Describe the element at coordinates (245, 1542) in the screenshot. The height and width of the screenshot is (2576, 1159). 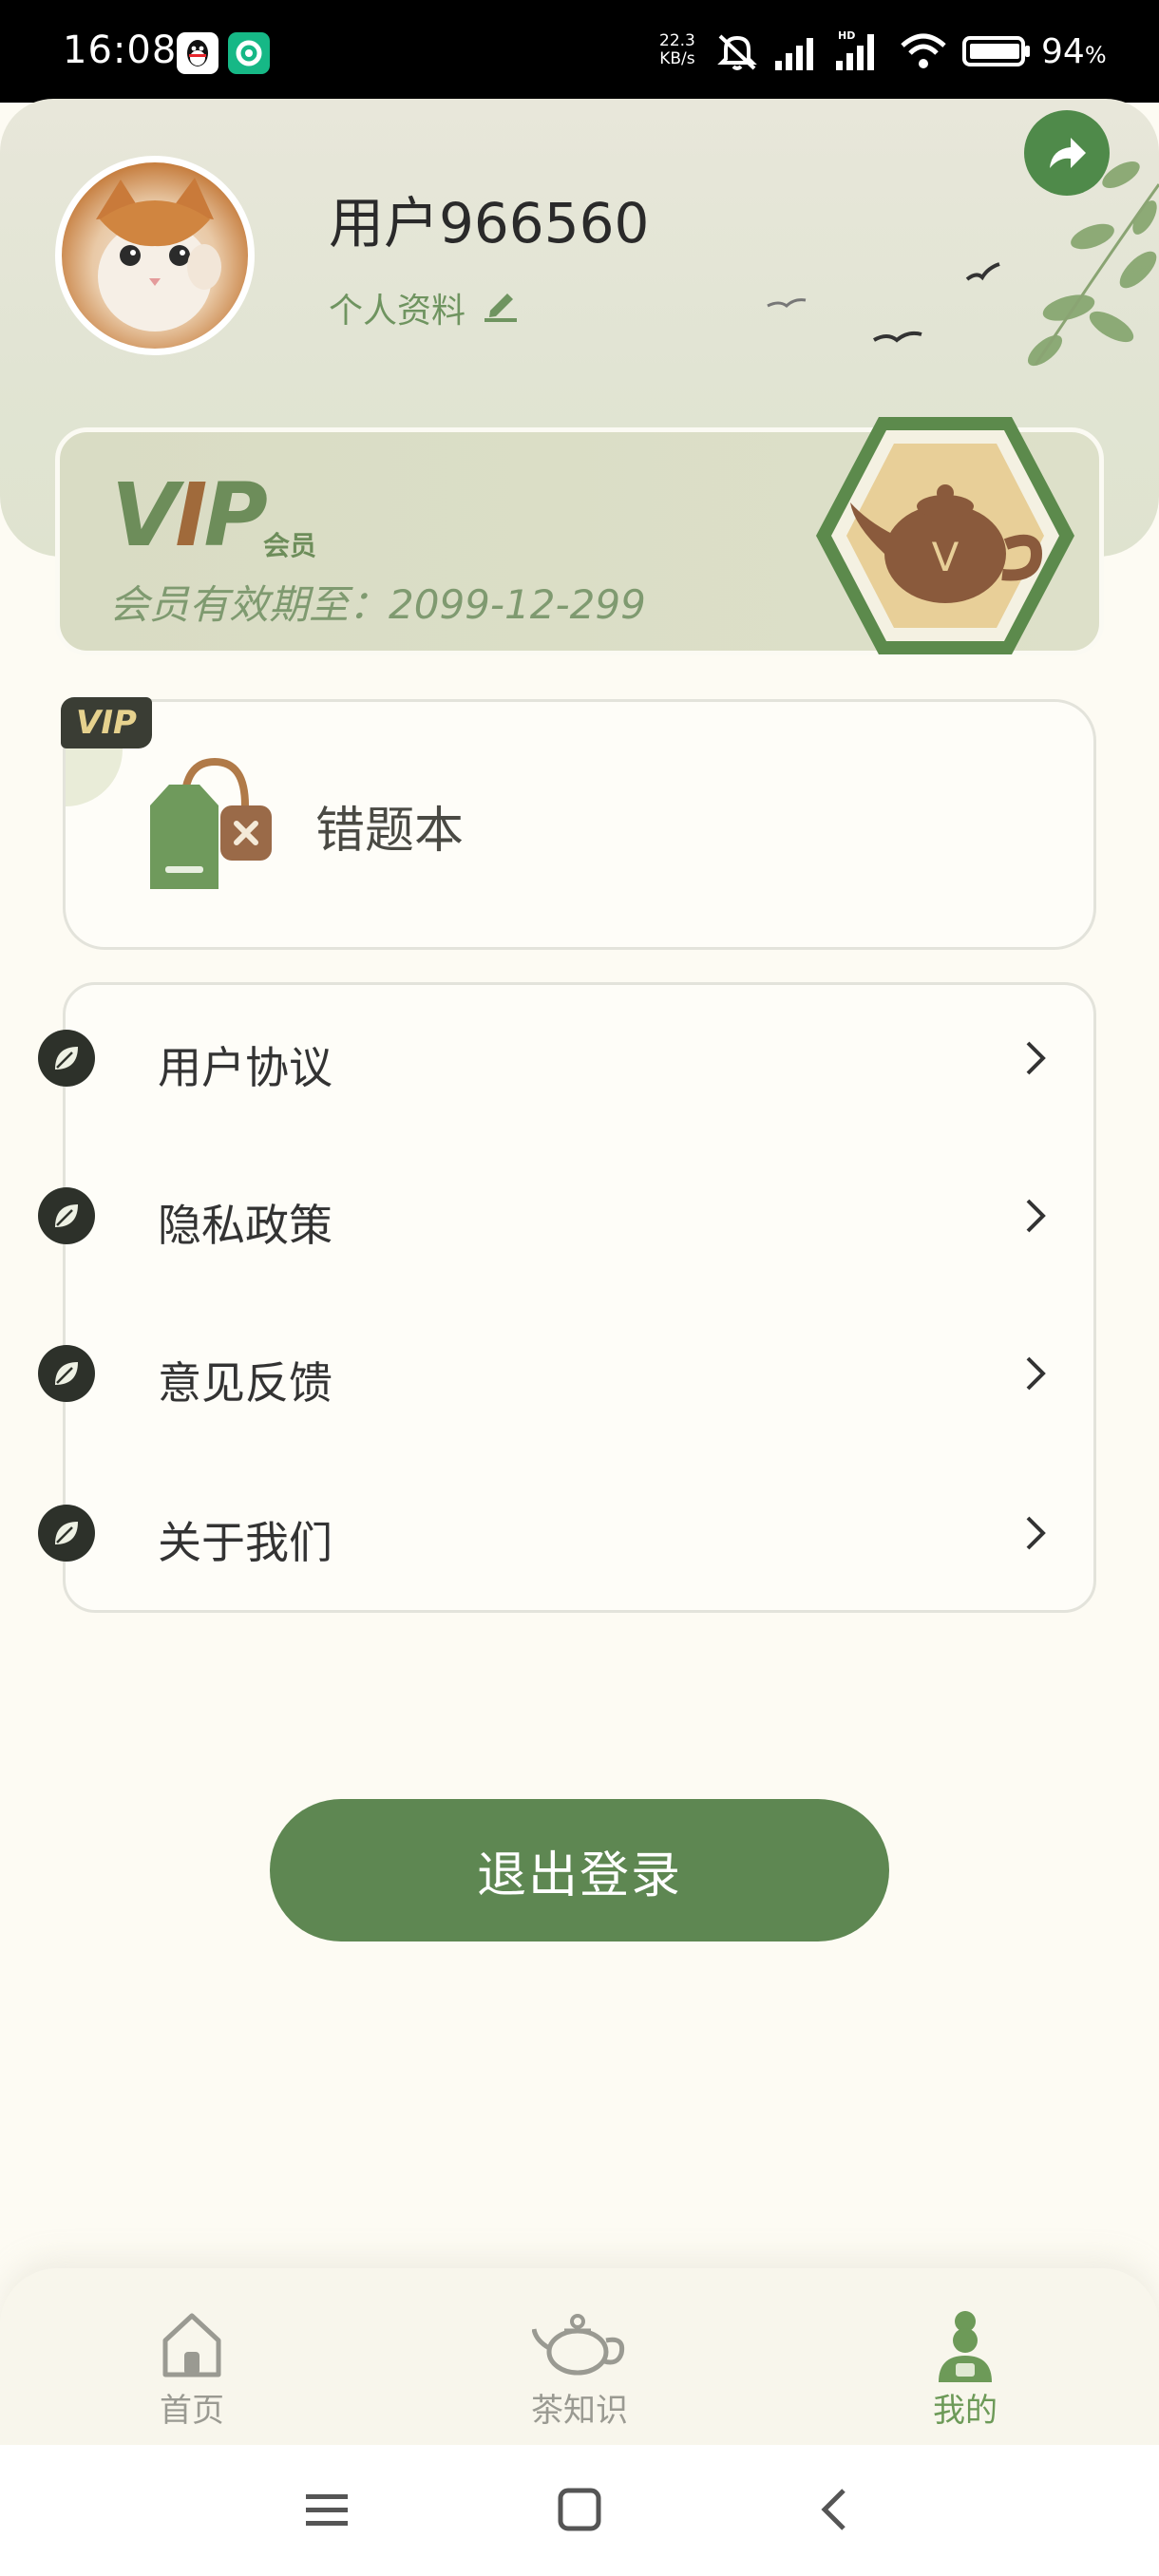
I see `menu-label: 关于我们` at that location.